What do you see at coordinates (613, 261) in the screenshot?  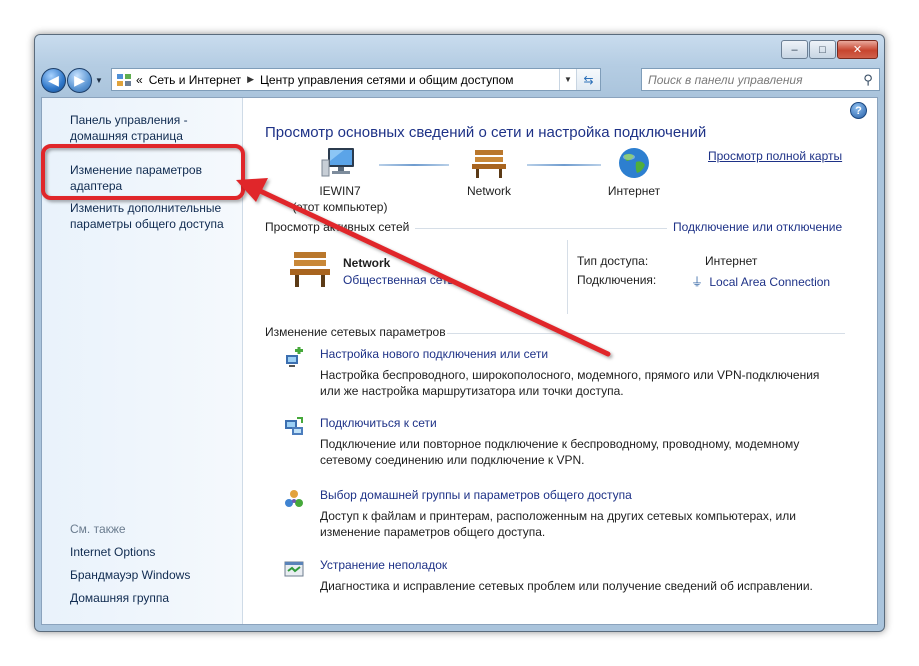 I see `access-type-label: Тип доступа:` at bounding box center [613, 261].